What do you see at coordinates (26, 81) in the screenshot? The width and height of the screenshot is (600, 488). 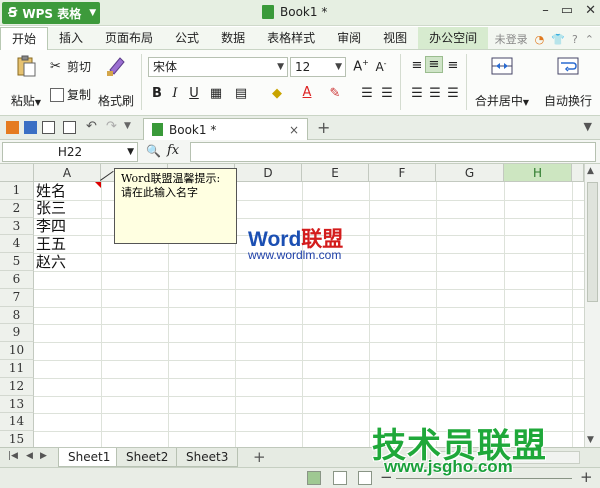 I see `paste-button: 粘贴▼` at bounding box center [26, 81].